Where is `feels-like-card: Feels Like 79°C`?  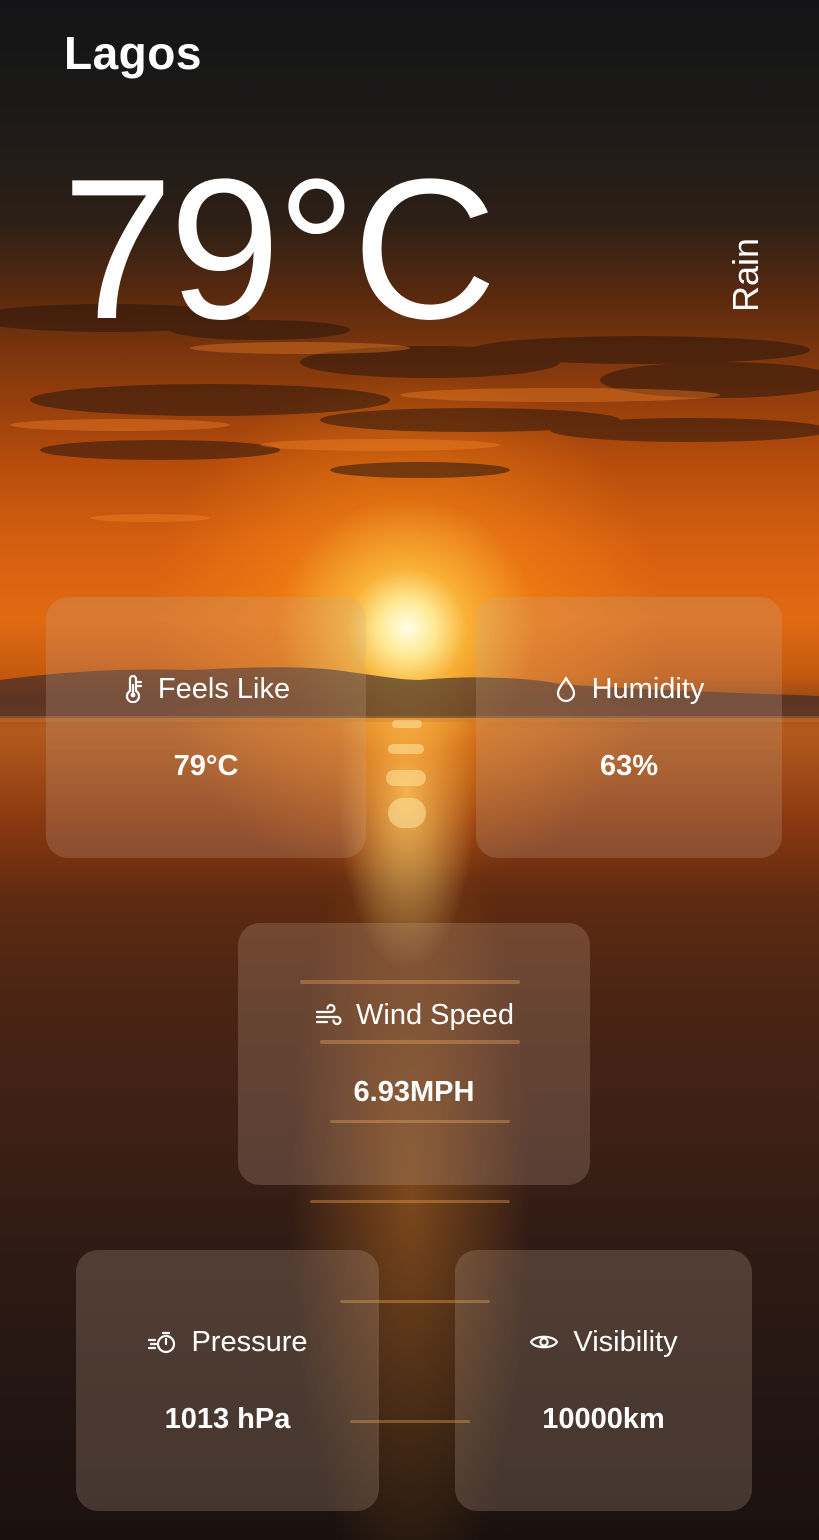
feels-like-card: Feels Like 79°C is located at coordinates (206, 727).